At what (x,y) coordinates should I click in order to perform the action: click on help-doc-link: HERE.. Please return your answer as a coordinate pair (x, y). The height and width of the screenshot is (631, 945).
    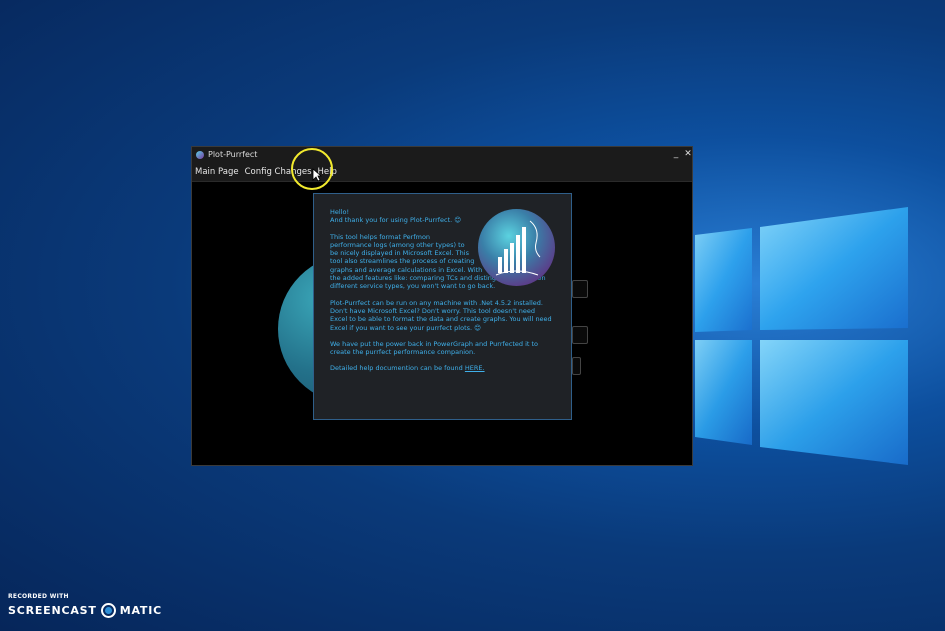
    Looking at the image, I should click on (475, 368).